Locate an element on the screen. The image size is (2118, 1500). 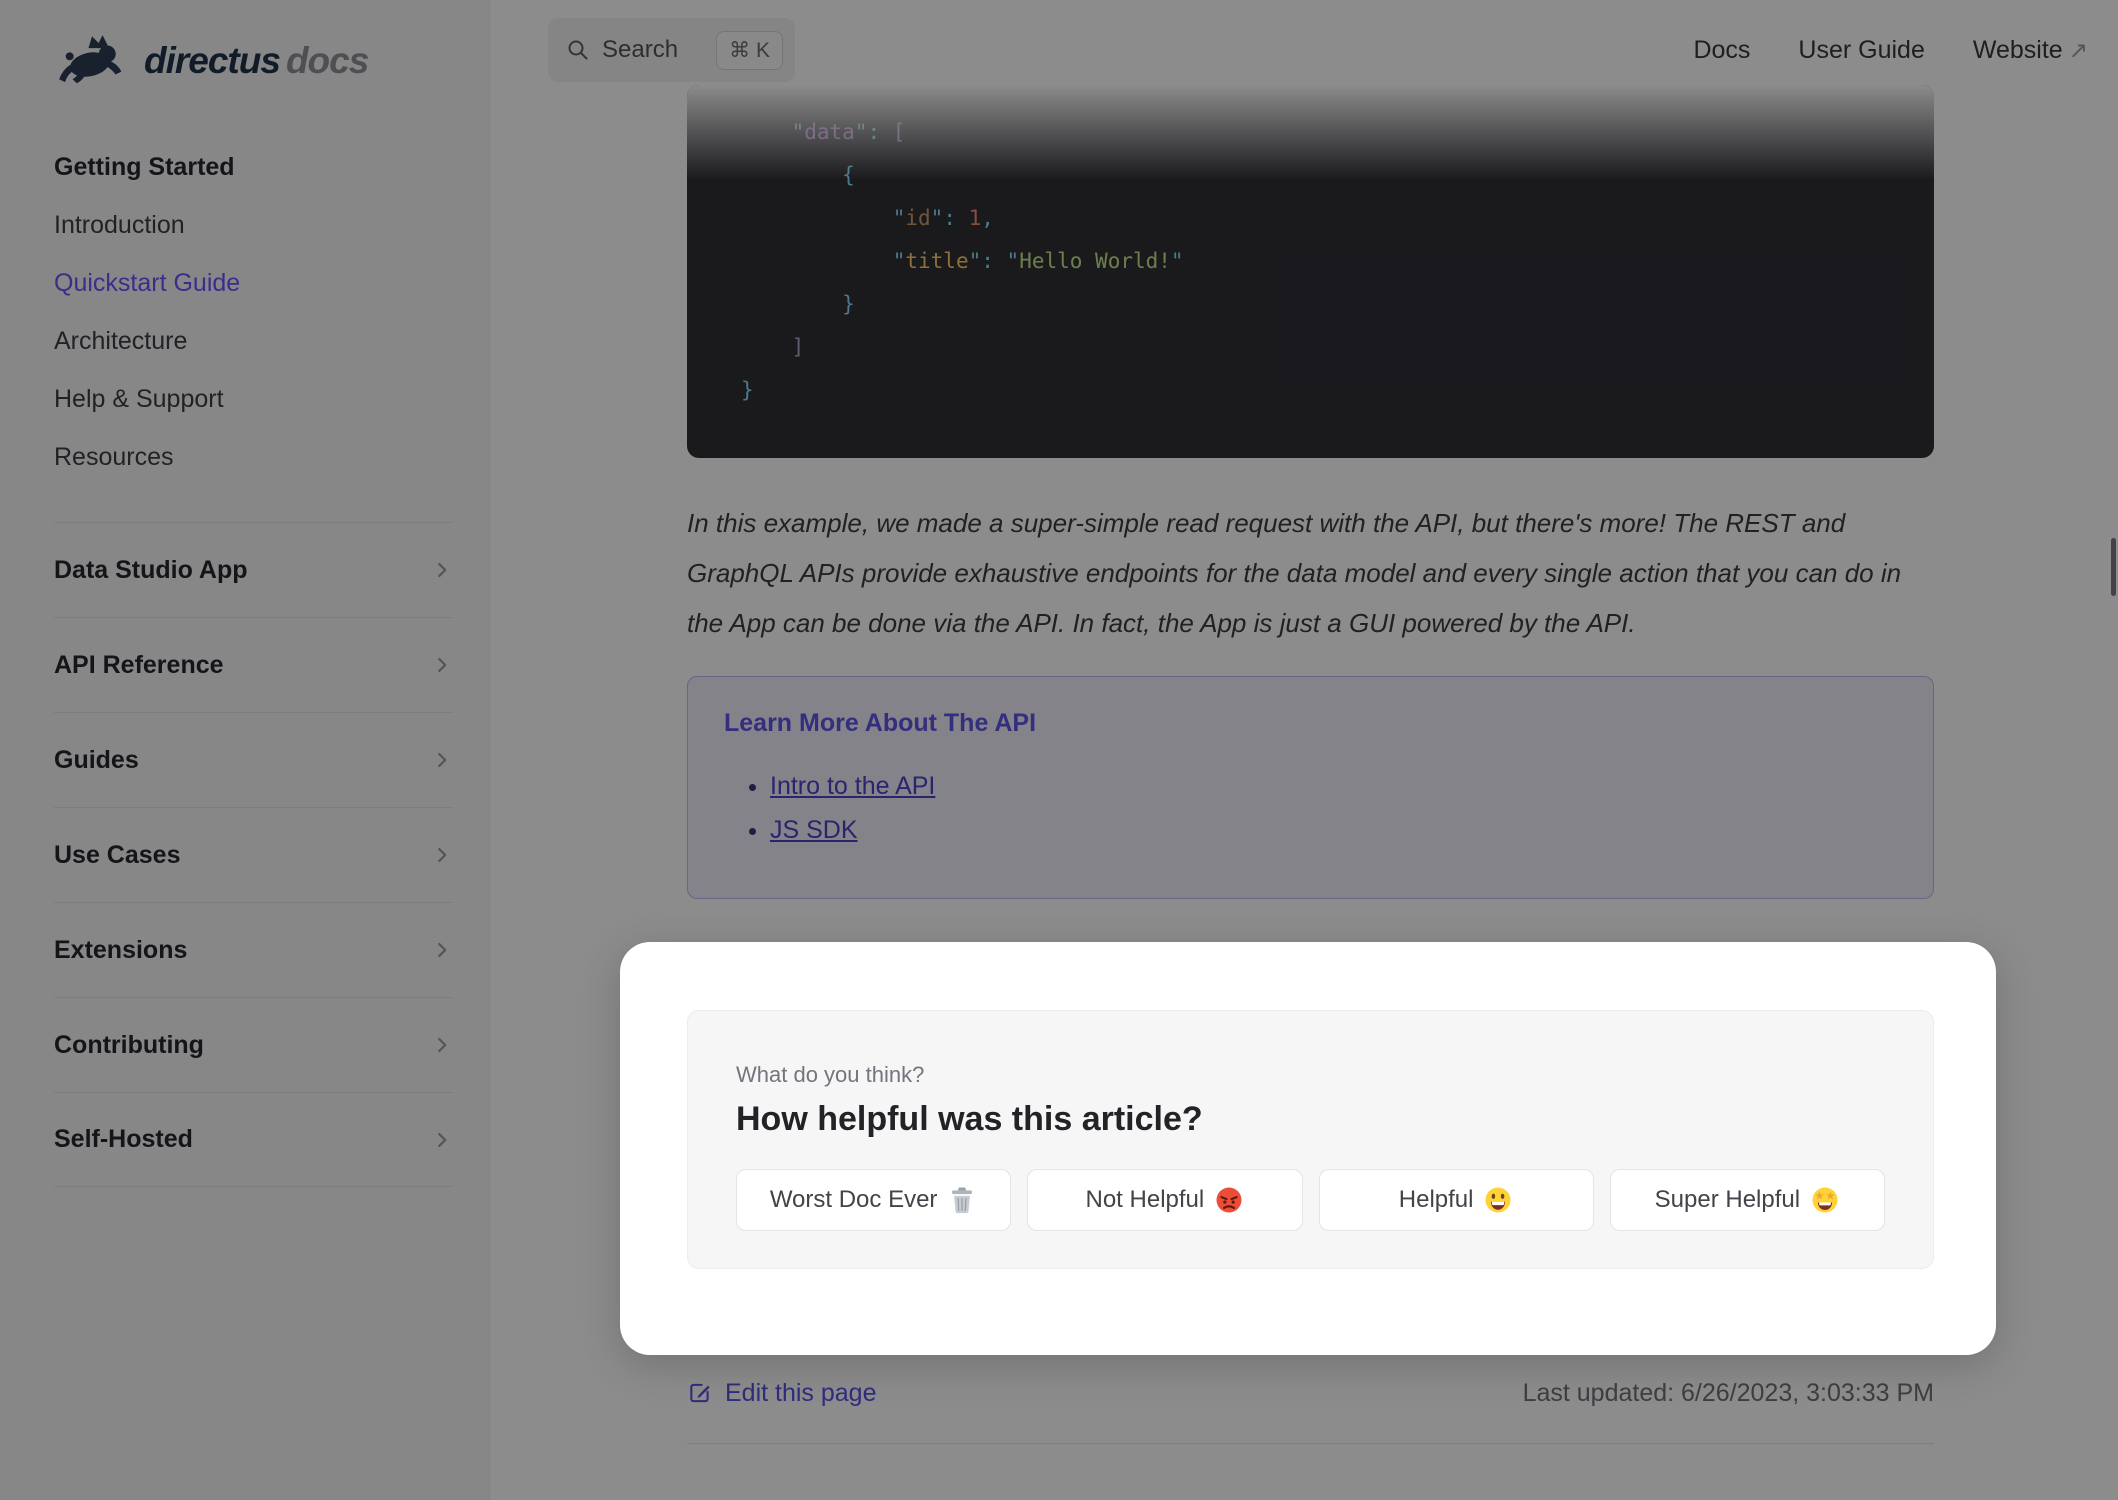
feedback-worst-doc-ever-button: Worst Doc Ever is located at coordinates (874, 1200).